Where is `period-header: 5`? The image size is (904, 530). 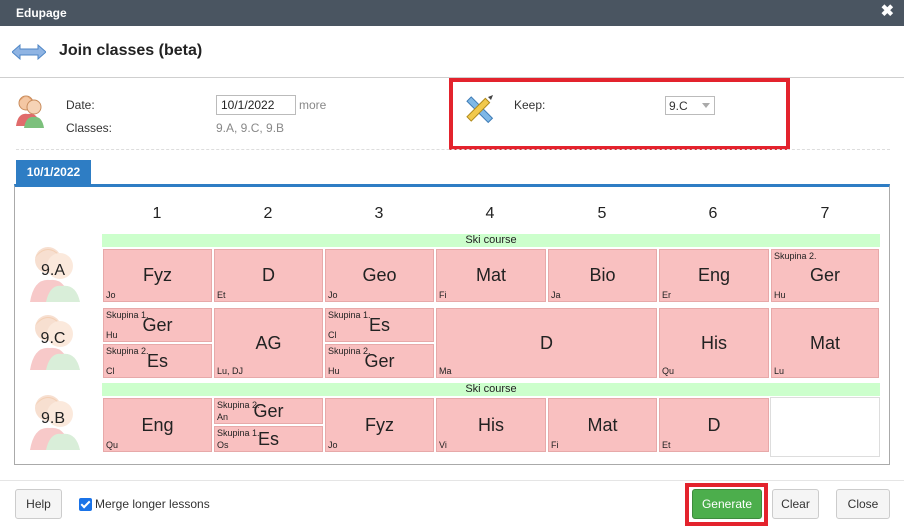
period-header: 5 is located at coordinates (602, 213).